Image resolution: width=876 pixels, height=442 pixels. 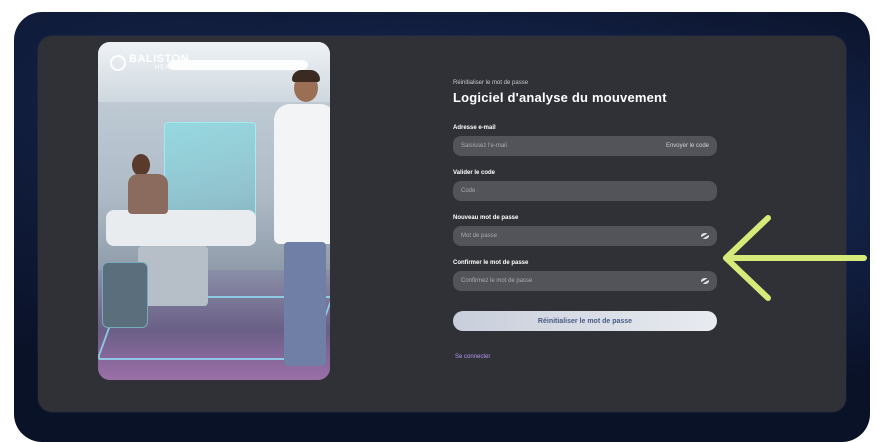 I want to click on email-label: Adresse e-mail, so click(x=474, y=128).